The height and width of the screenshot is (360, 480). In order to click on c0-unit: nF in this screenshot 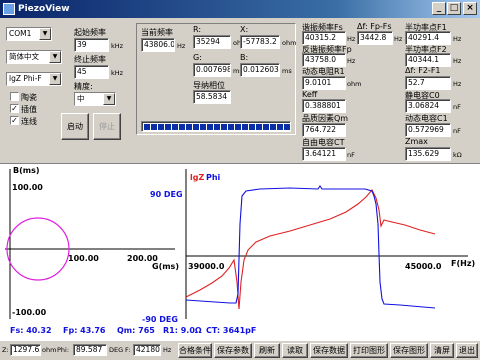, I will do `click(457, 107)`.